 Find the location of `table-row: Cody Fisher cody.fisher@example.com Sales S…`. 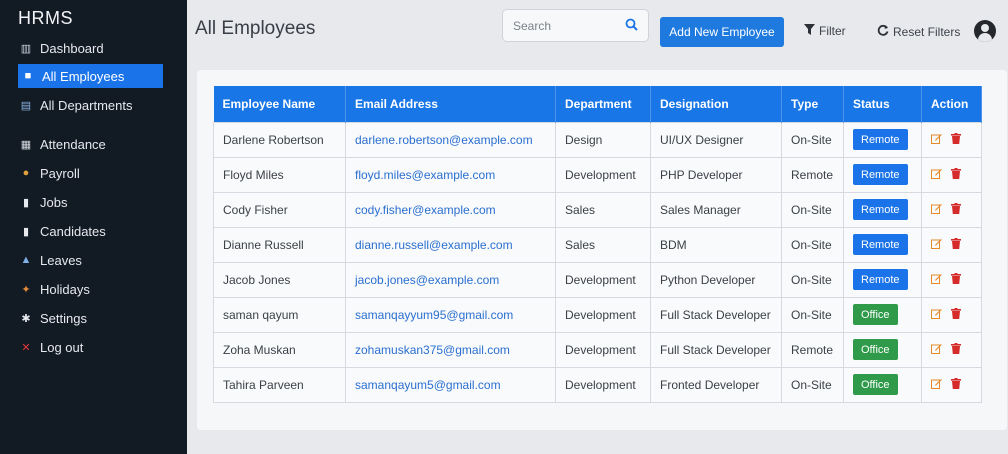

table-row: Cody Fisher cody.fisher@example.com Sales S… is located at coordinates (597, 209).